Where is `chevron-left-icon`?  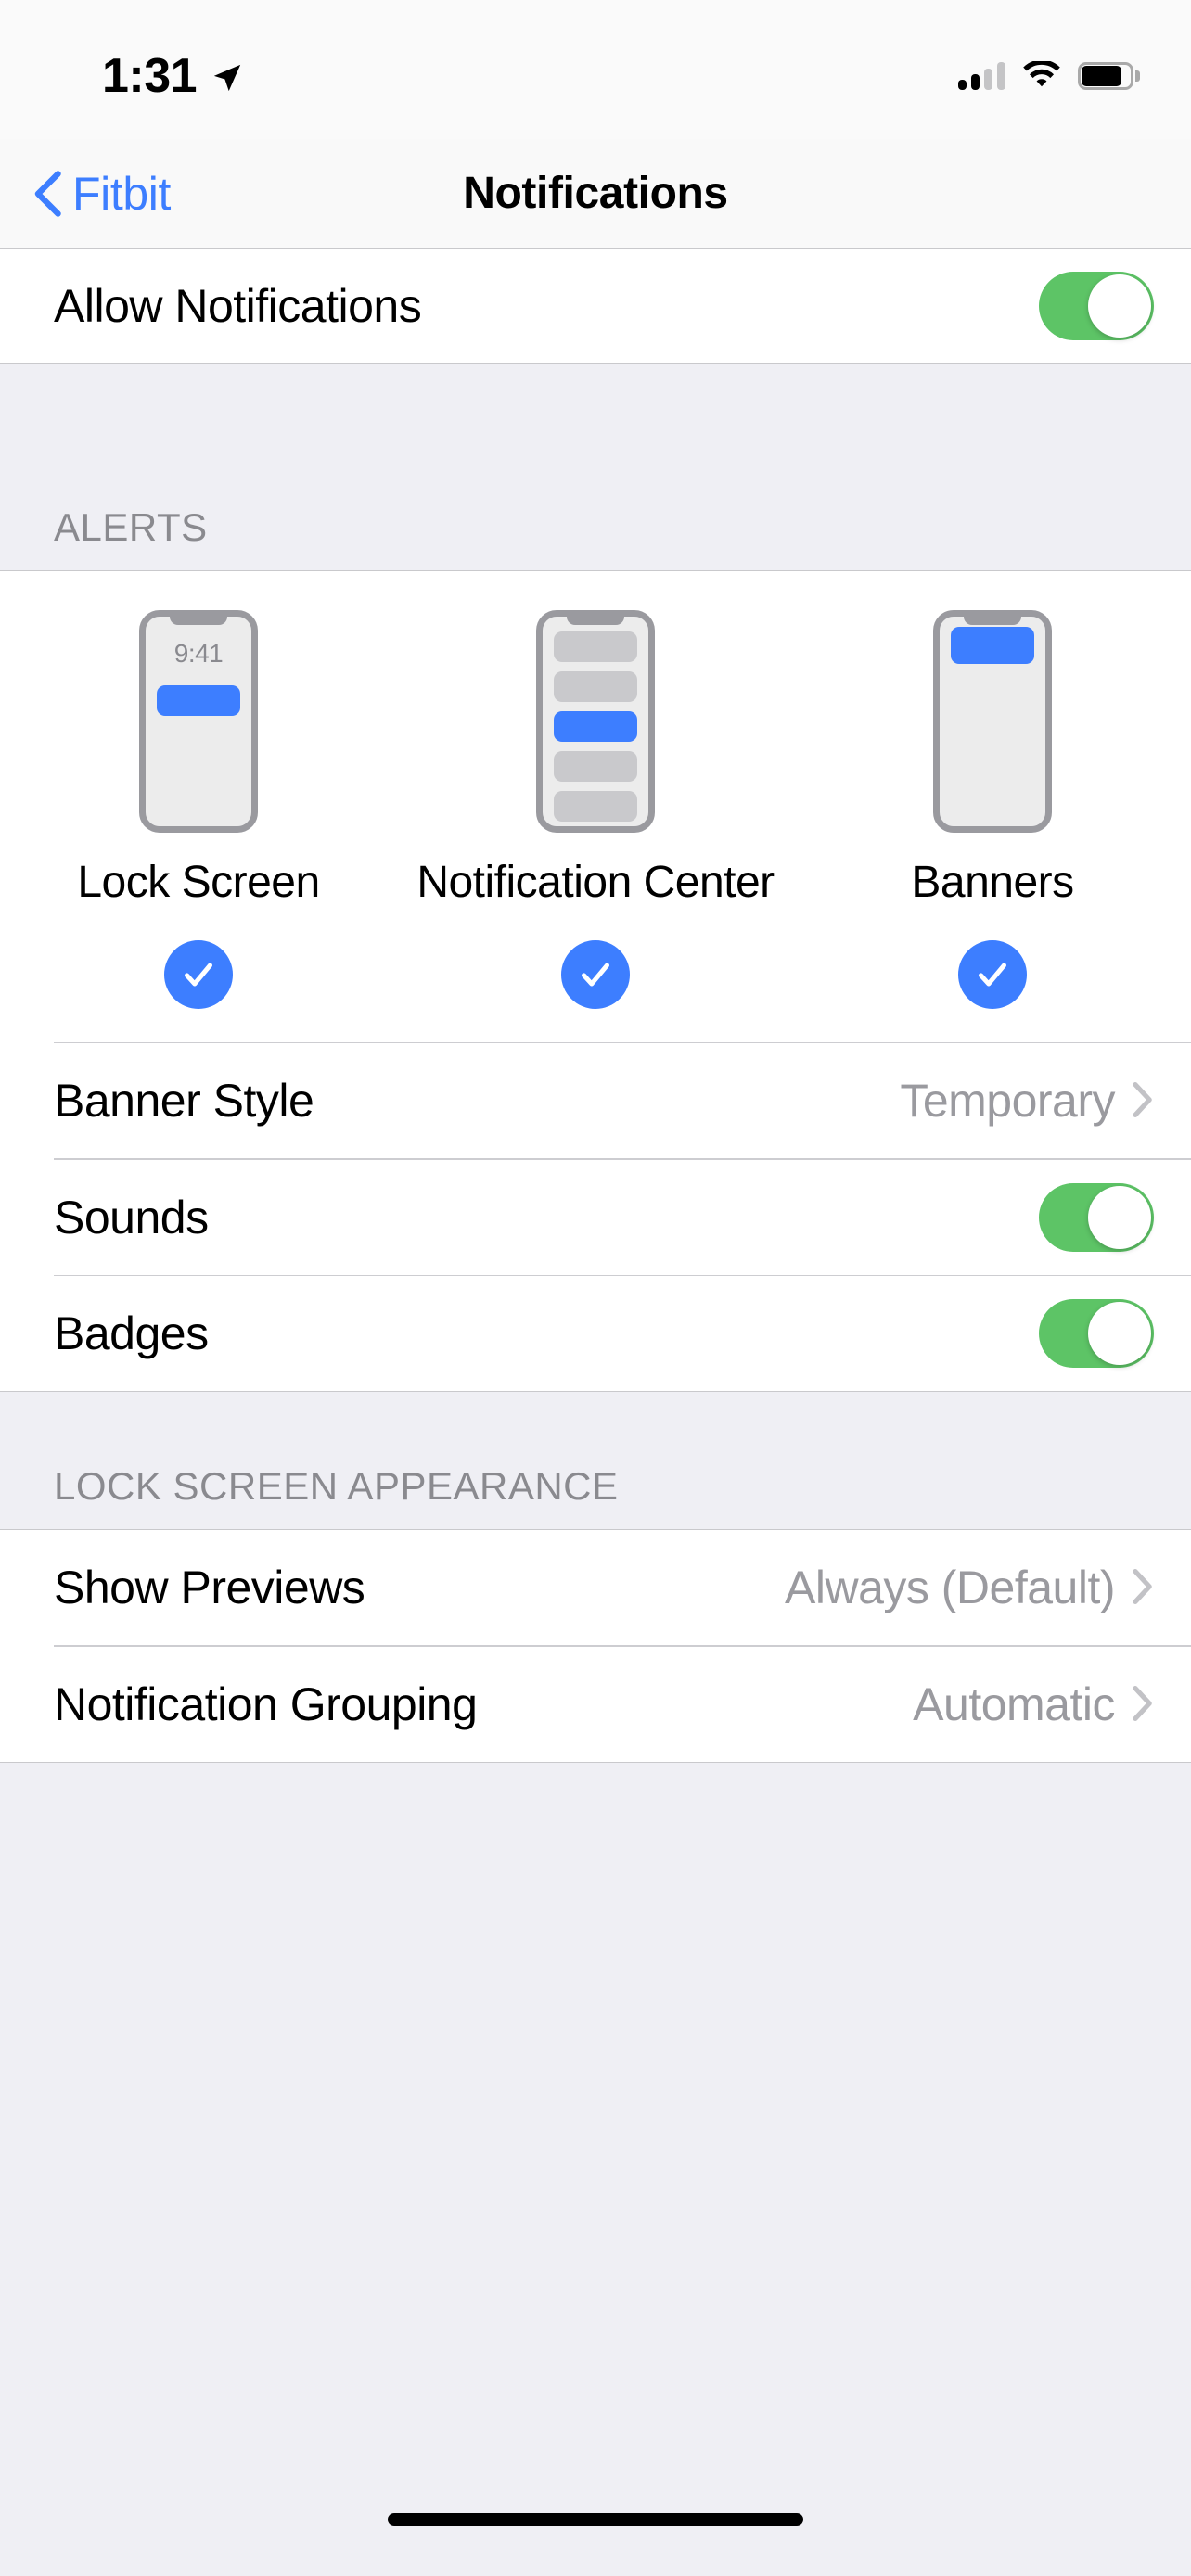
chevron-left-icon is located at coordinates (47, 193).